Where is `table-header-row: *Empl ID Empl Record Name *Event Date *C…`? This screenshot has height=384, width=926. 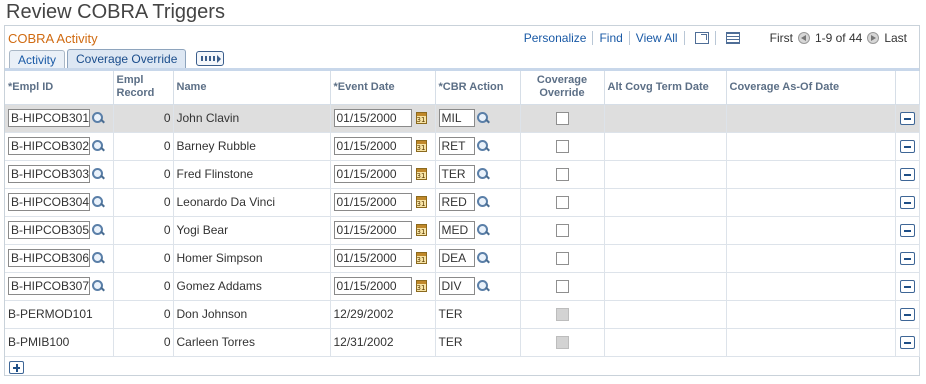
table-header-row: *Empl ID Empl Record Name *Event Date *C… is located at coordinates (462, 88).